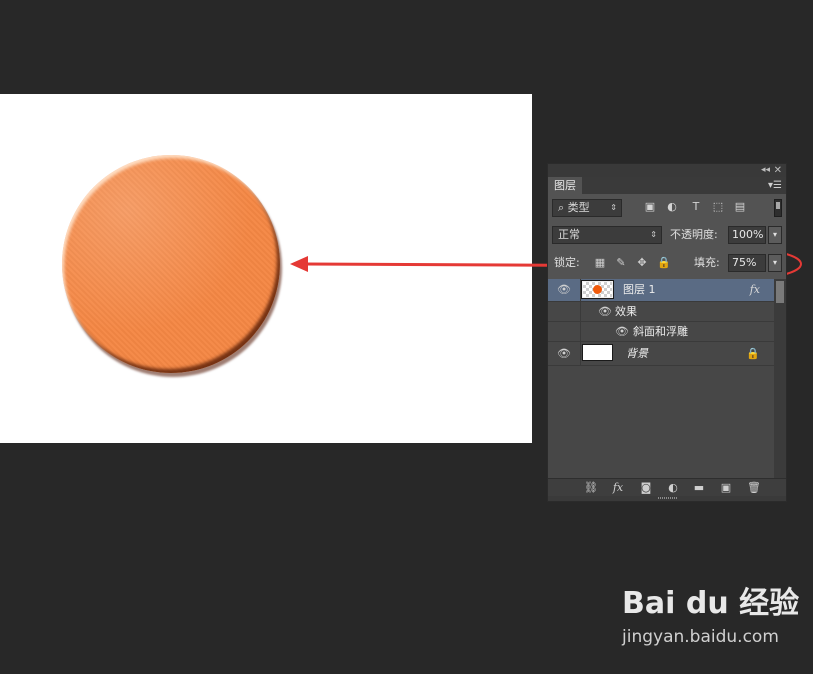  I want to click on search-icon: ⌕, so click(563, 207).